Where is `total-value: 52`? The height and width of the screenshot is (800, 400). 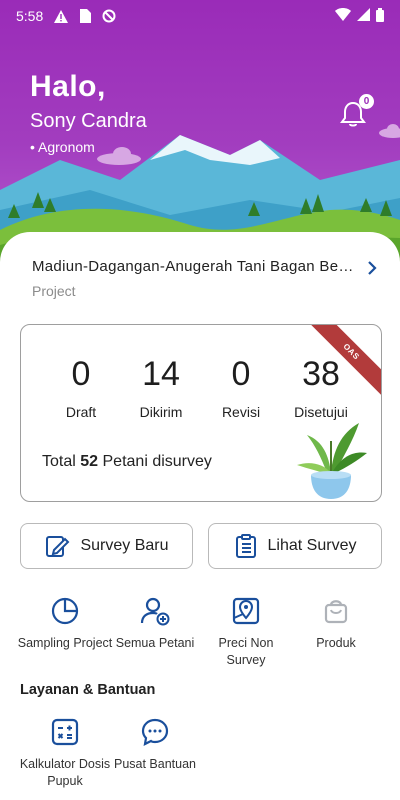
total-value: 52 is located at coordinates (89, 461).